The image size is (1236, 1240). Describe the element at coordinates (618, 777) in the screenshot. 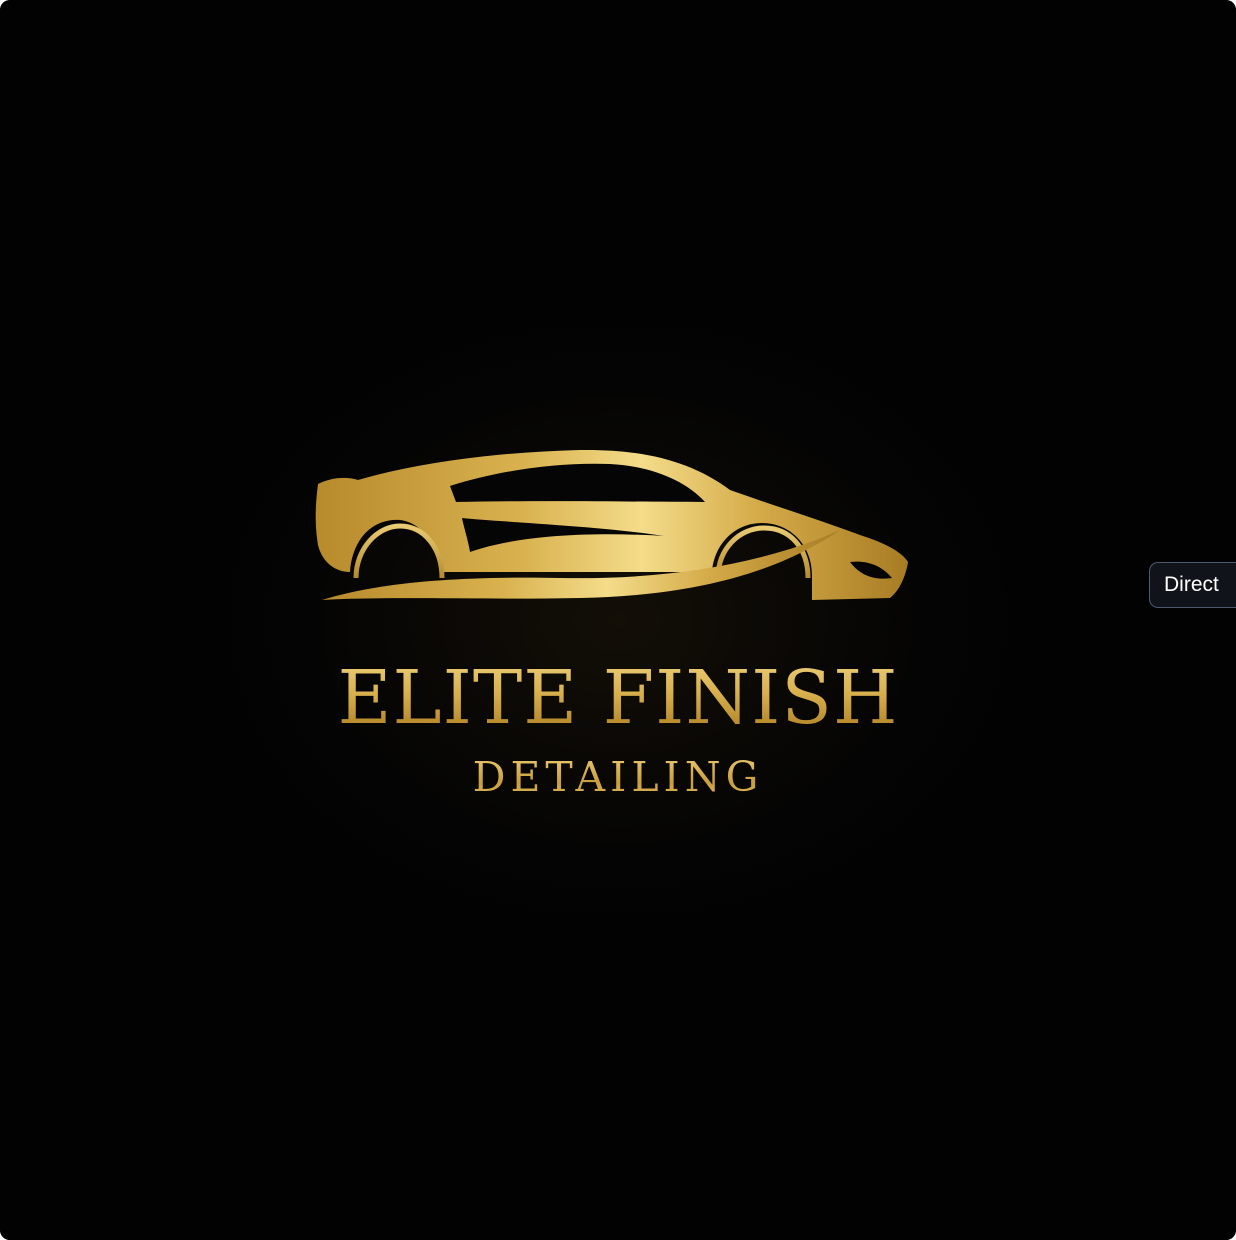

I see `brand-subtitle: DETAILING` at that location.